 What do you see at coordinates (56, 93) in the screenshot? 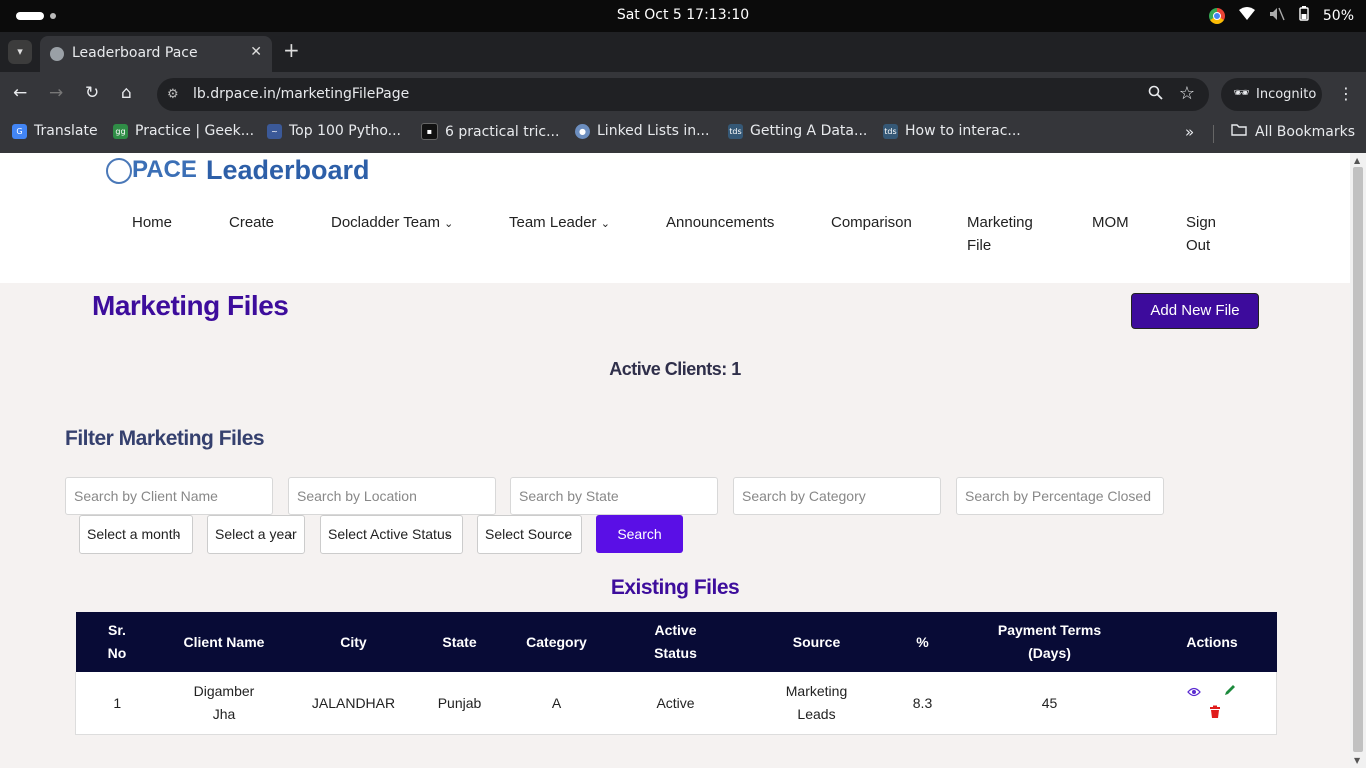
I see `forward-arrow-icon: →` at bounding box center [56, 93].